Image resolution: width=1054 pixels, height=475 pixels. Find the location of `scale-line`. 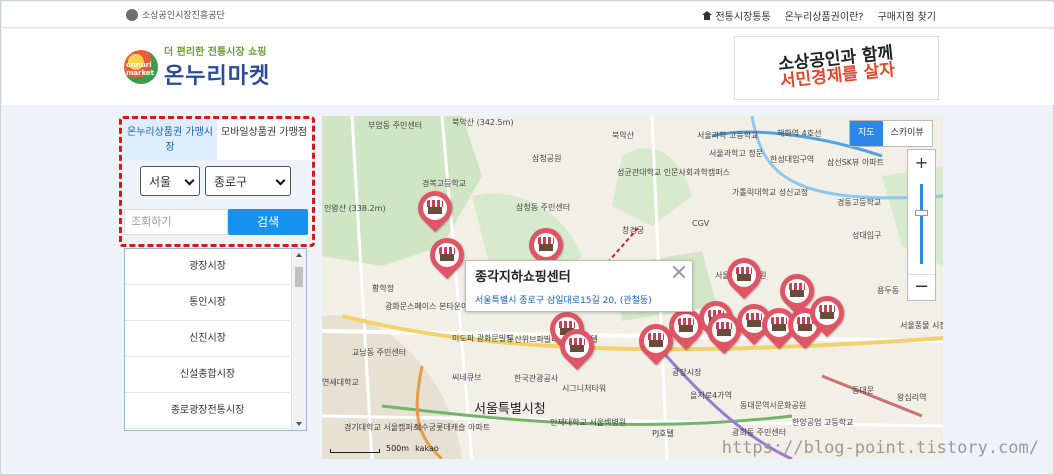

scale-line is located at coordinates (355, 451).